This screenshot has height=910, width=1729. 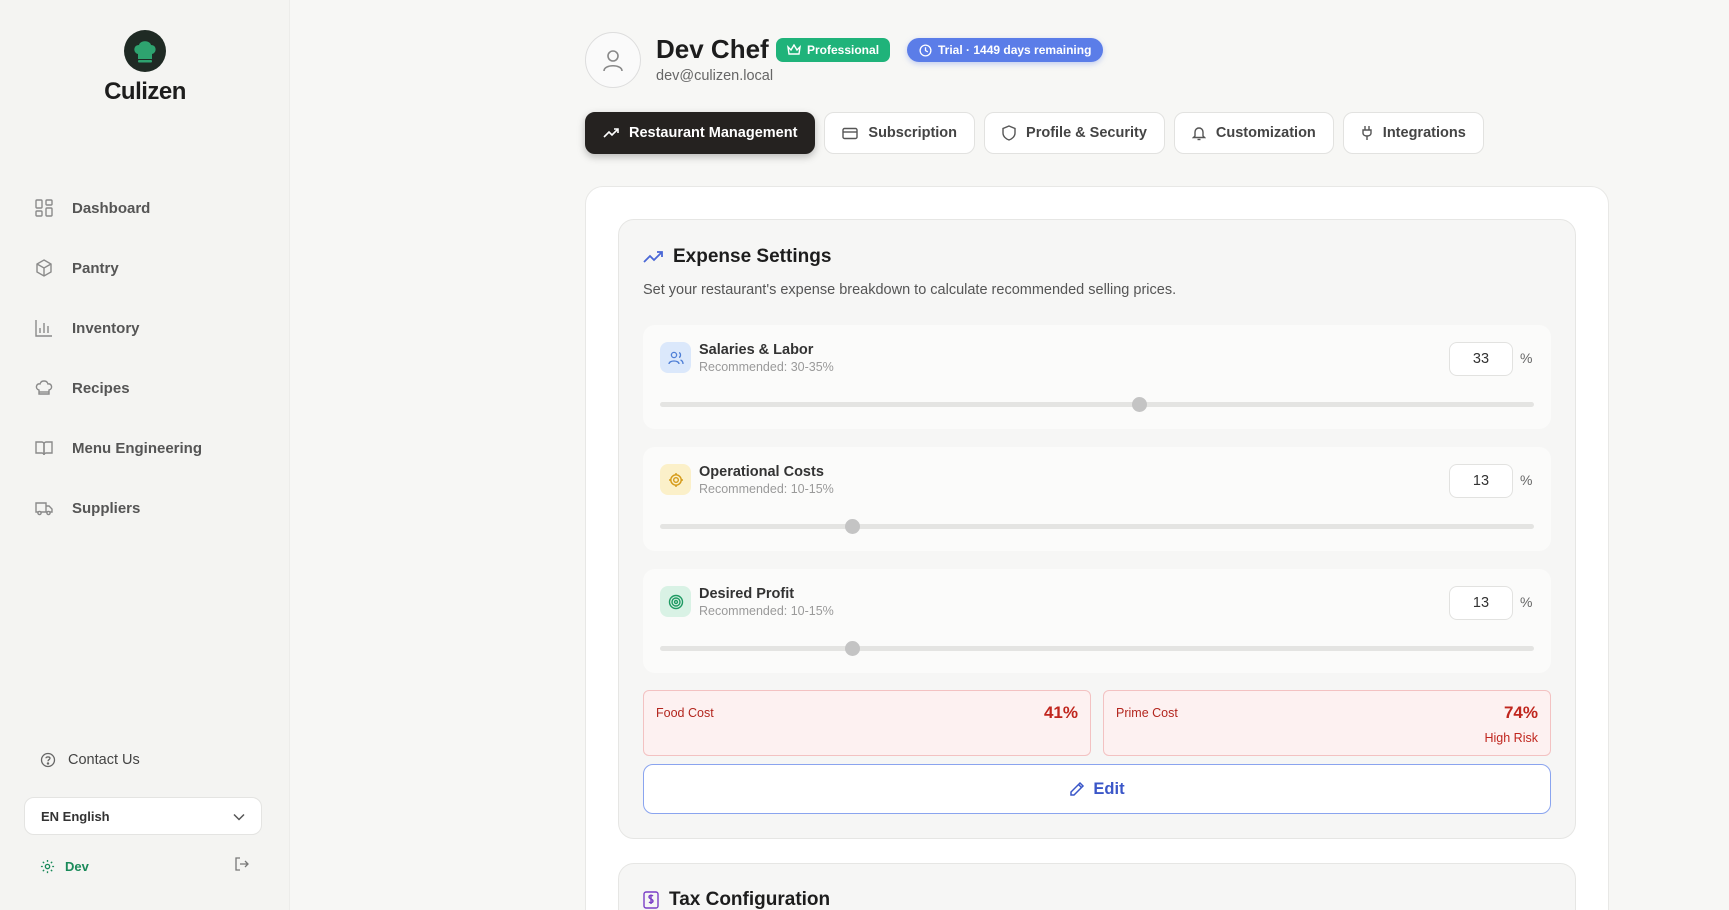 What do you see at coordinates (867, 723) in the screenshot?
I see `food-cost-card: Food Cost 41%` at bounding box center [867, 723].